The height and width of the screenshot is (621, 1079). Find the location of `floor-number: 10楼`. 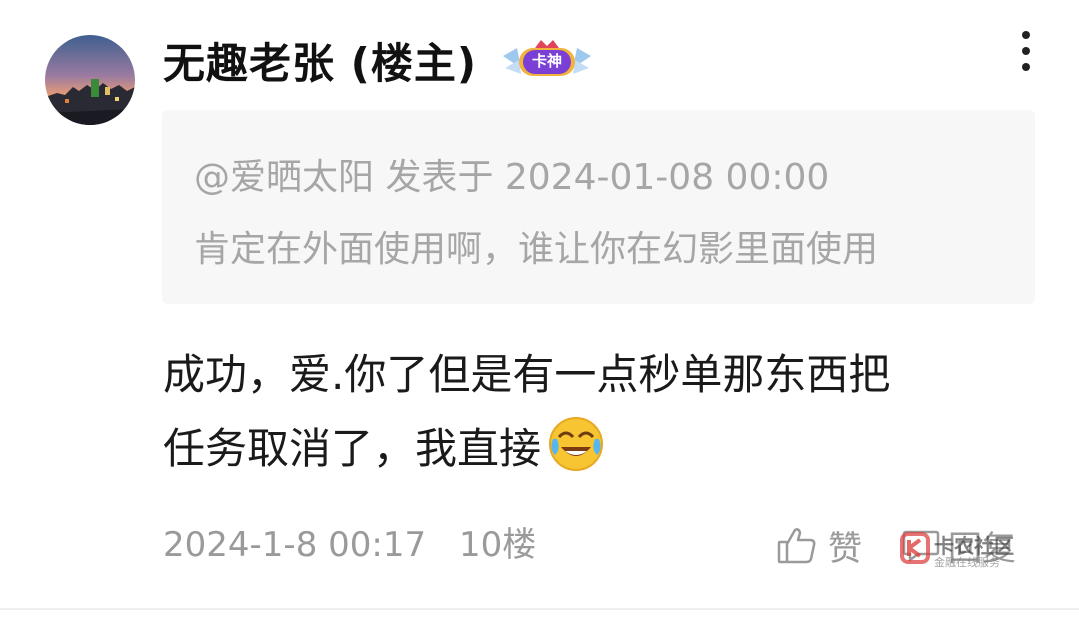

floor-number: 10楼 is located at coordinates (497, 545).